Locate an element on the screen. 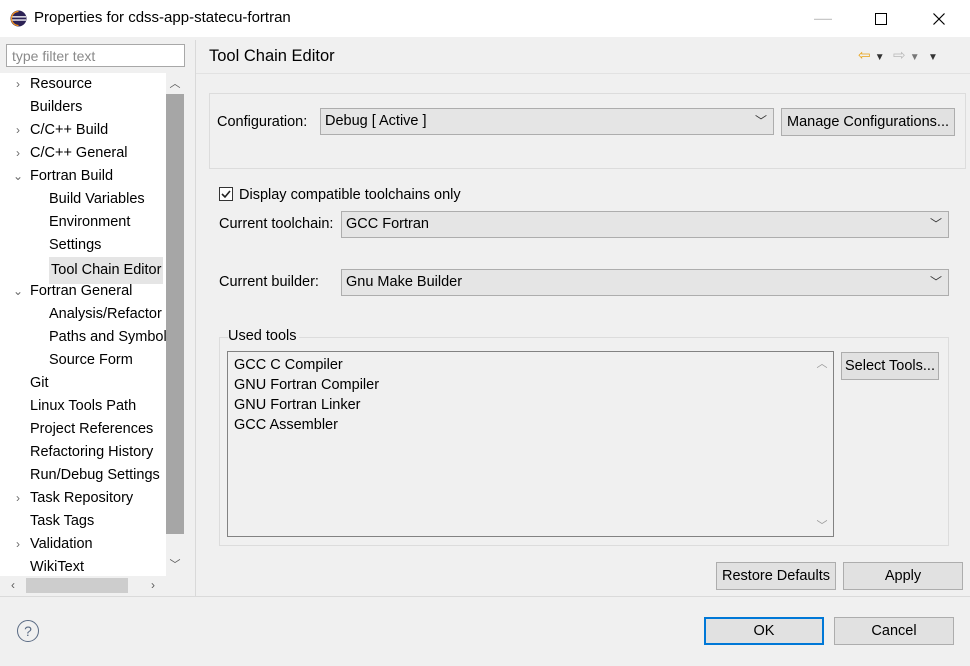  tree-item-label: WikiText is located at coordinates (57, 567).